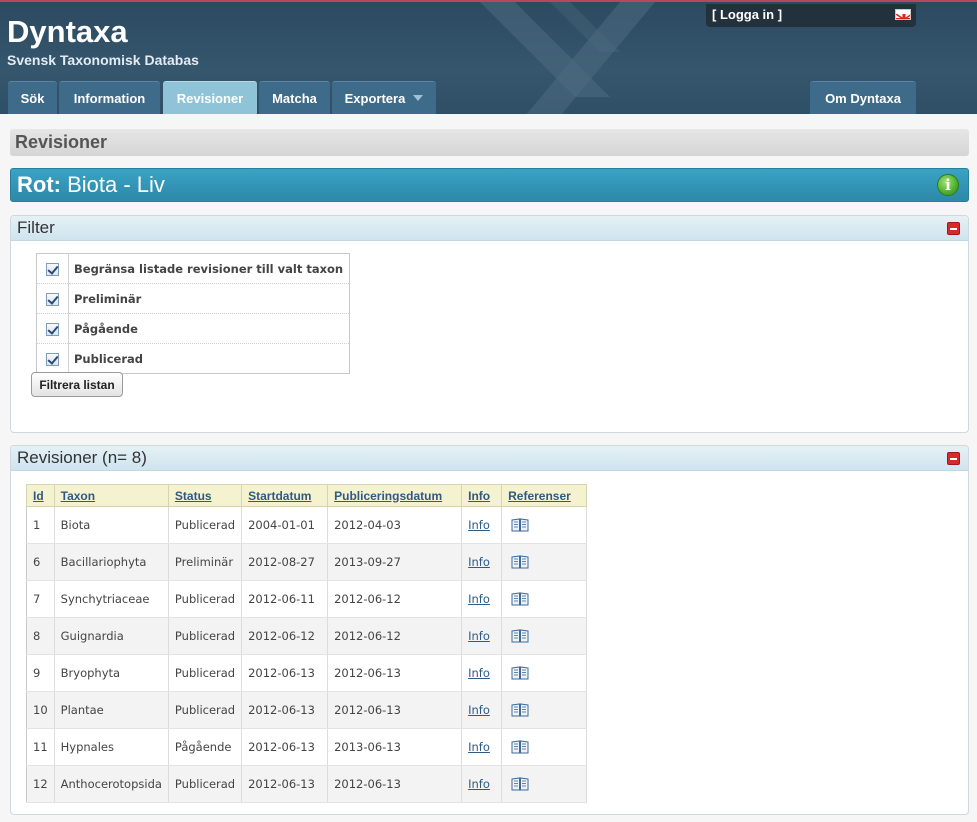 This screenshot has height=822, width=977. Describe the element at coordinates (40, 599) in the screenshot. I see `cell-id: 7` at that location.